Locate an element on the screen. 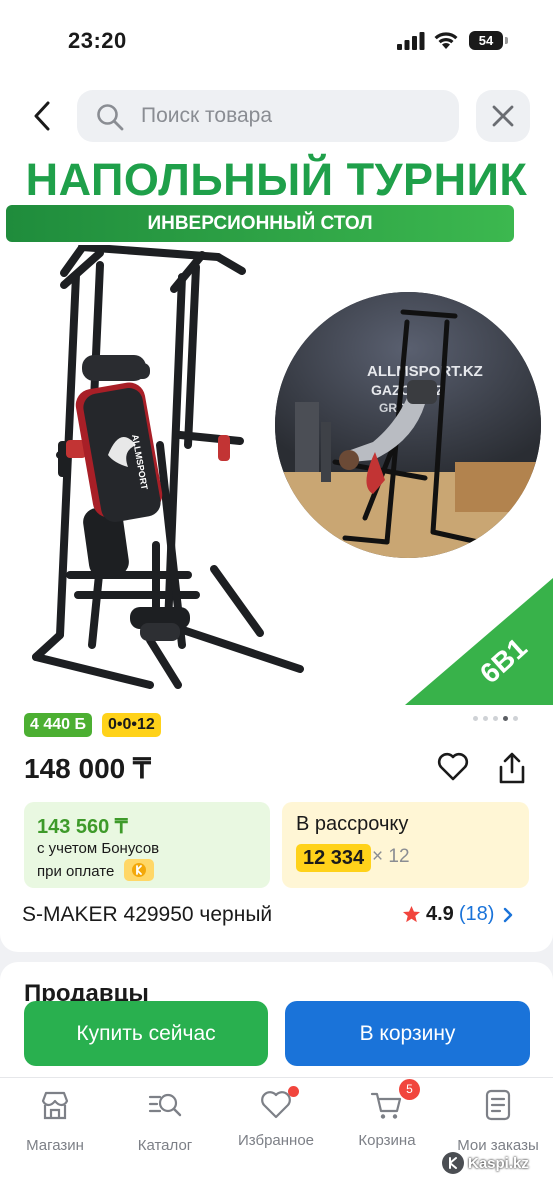  status-bar: 23:20 54 is located at coordinates (276, 40).